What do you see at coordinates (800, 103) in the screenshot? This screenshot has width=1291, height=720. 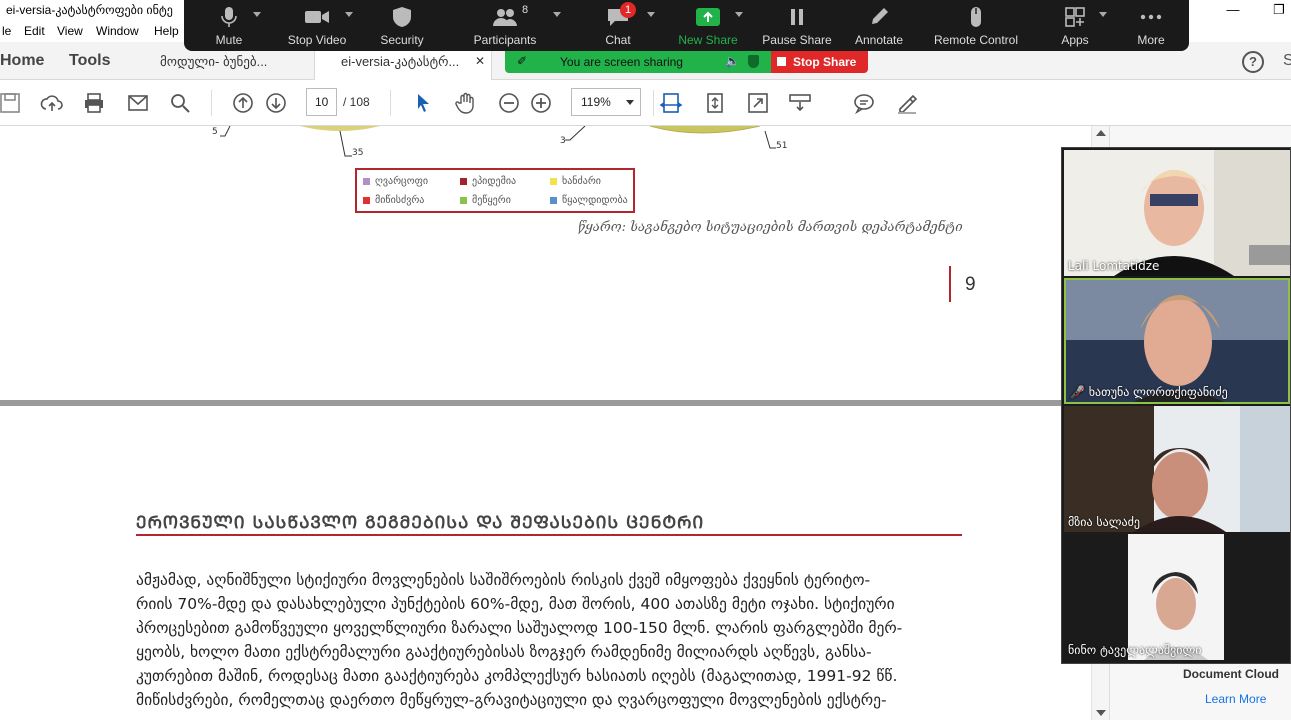 I see `read-mode-icon` at bounding box center [800, 103].